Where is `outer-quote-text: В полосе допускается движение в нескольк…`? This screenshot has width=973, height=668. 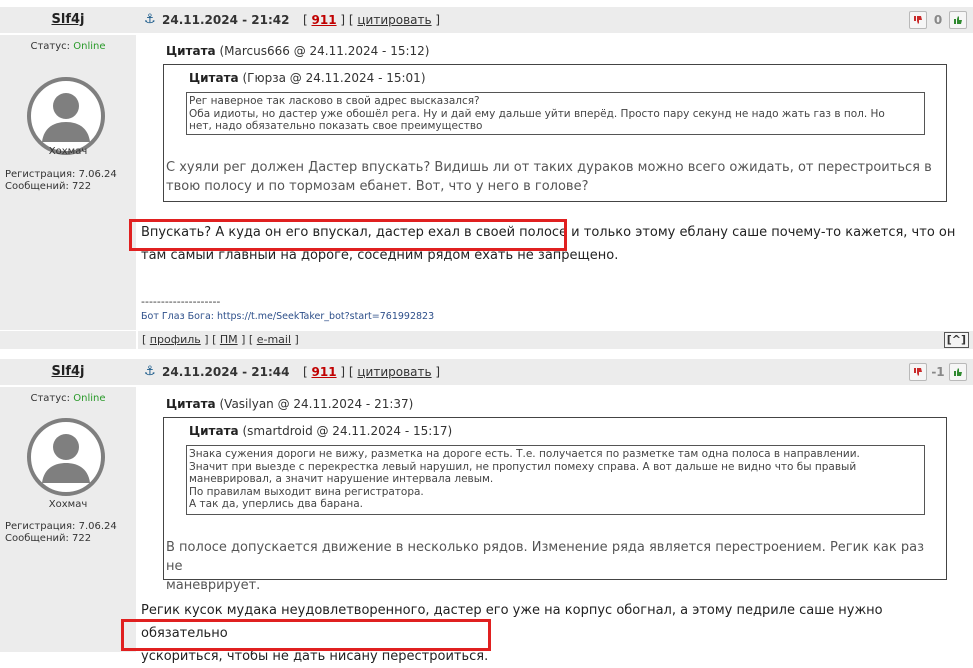
outer-quote-text: В полосе допускается движение в нескольк… is located at coordinates (545, 566).